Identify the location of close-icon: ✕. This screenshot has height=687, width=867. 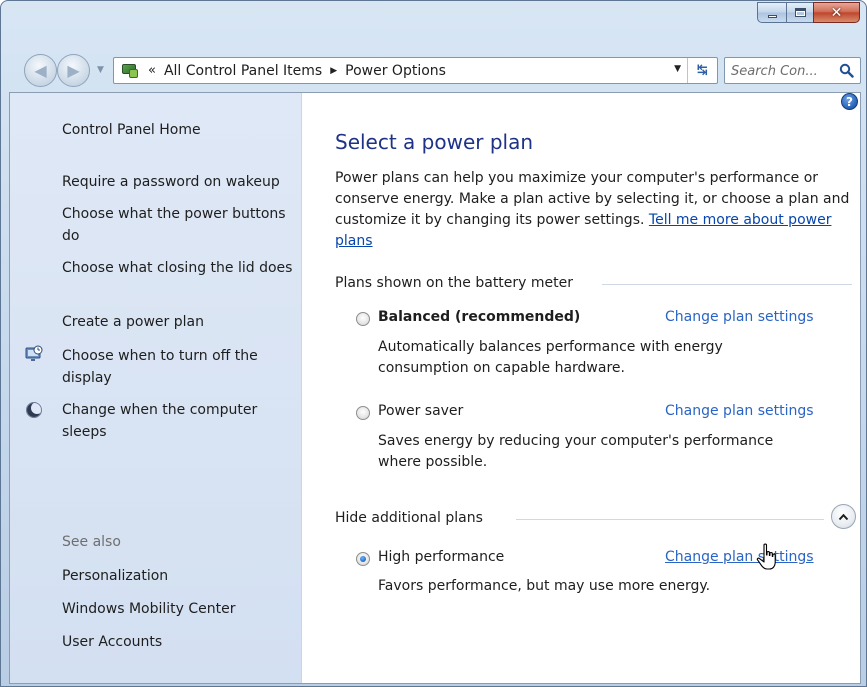
(836, 12).